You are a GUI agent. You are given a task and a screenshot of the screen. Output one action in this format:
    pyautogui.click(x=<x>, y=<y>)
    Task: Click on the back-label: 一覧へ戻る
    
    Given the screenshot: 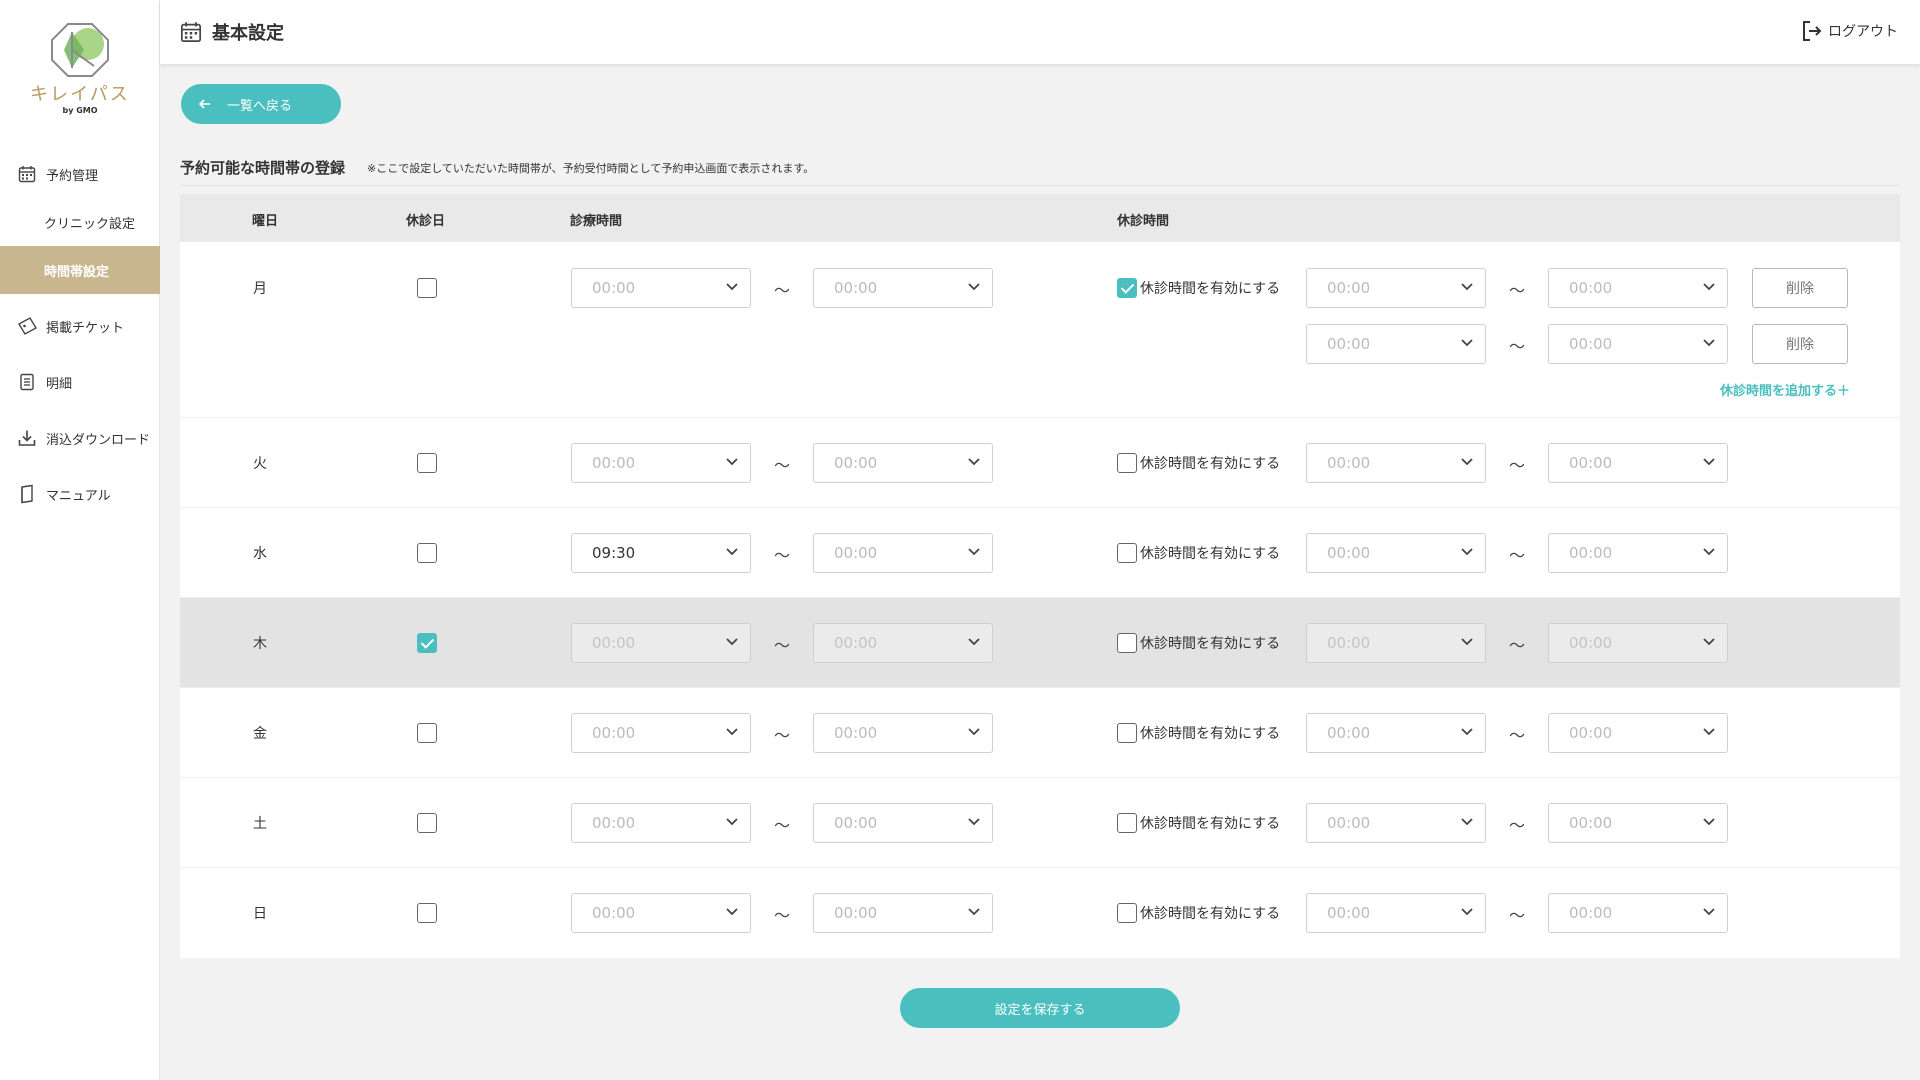 What is the action you would take?
    pyautogui.click(x=260, y=105)
    